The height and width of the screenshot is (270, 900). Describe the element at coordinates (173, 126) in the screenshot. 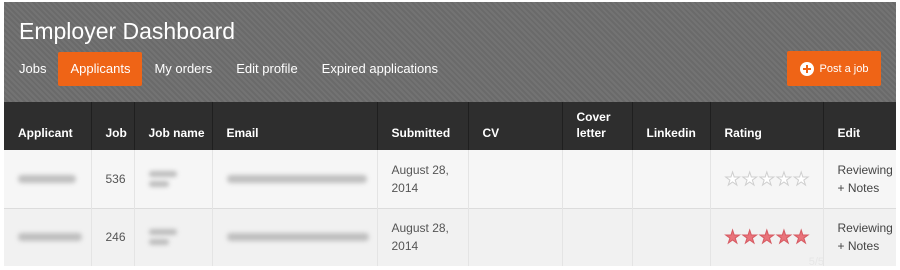

I see `col-job-name: Job name` at that location.